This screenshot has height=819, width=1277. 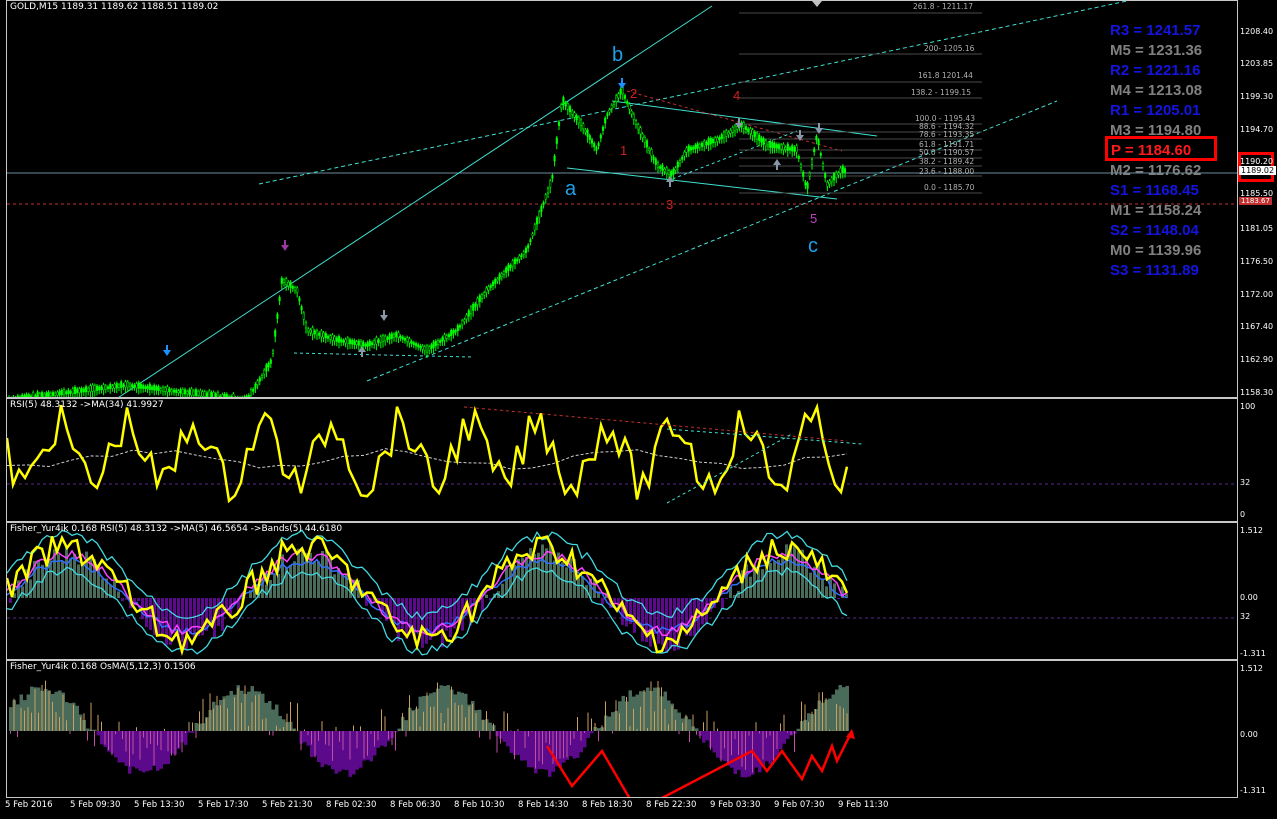 I want to click on time-label: 5 Feb 09:30, so click(x=95, y=805).